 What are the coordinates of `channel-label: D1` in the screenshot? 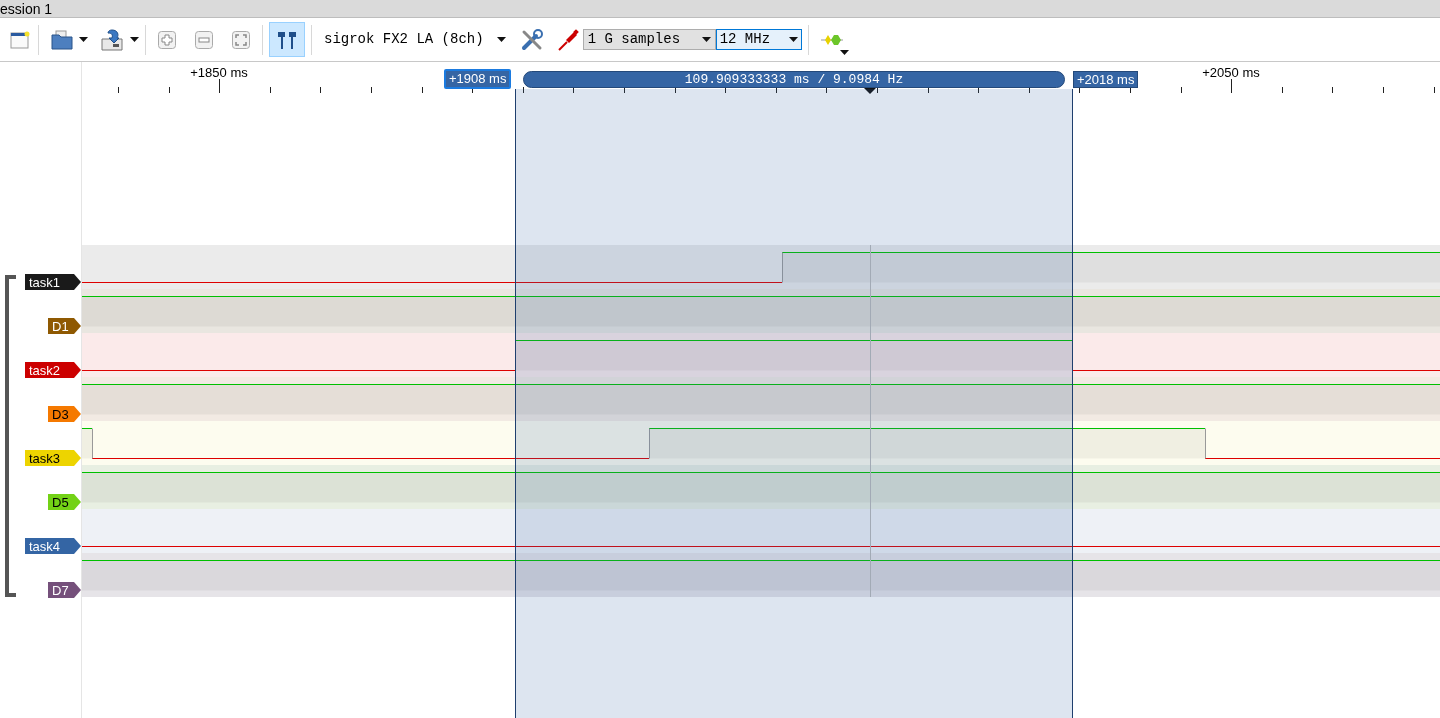 It's located at (64, 326).